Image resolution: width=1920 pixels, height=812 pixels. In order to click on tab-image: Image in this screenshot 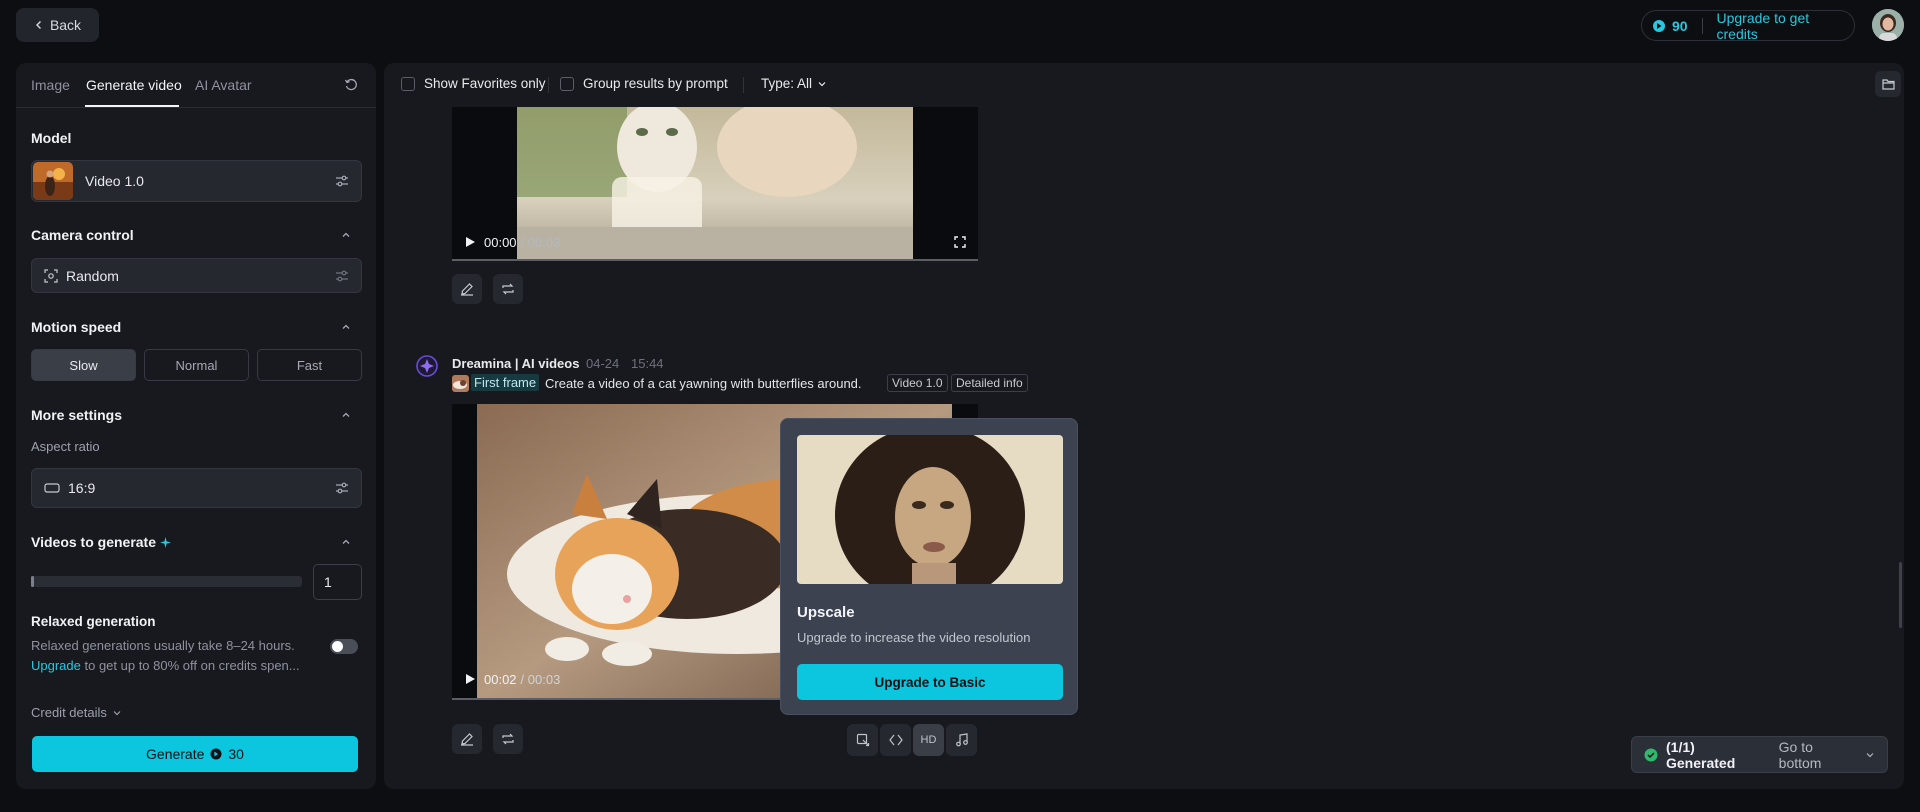, I will do `click(50, 85)`.